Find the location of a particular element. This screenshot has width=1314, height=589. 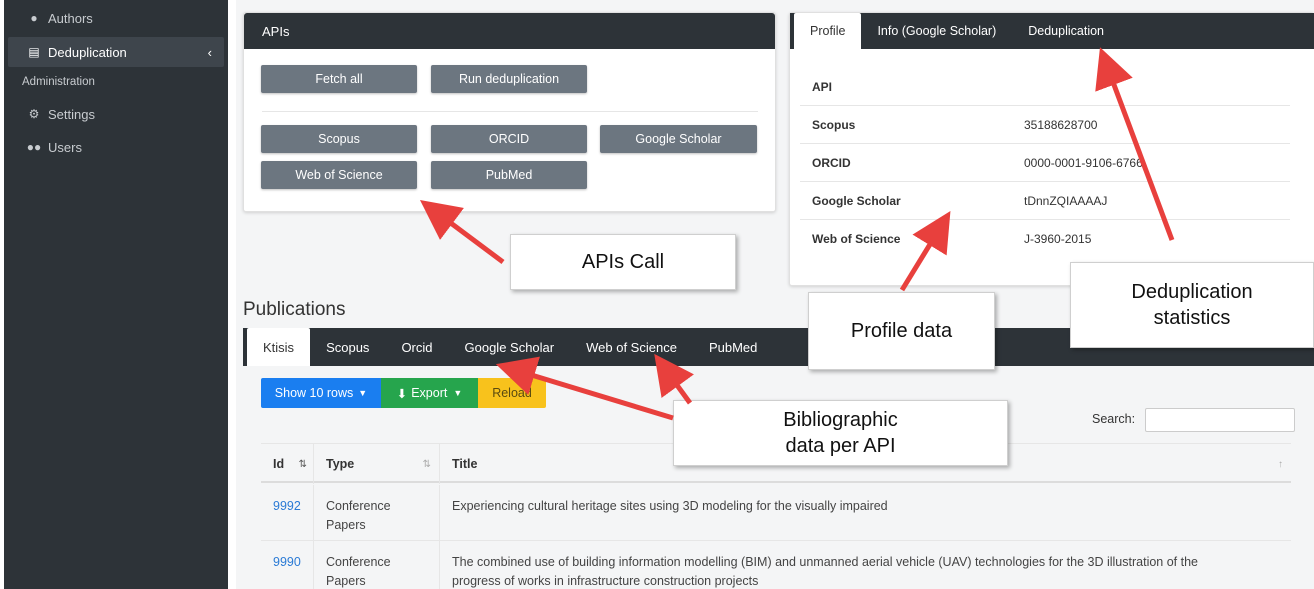

profile-key: Web of Science is located at coordinates (856, 239).